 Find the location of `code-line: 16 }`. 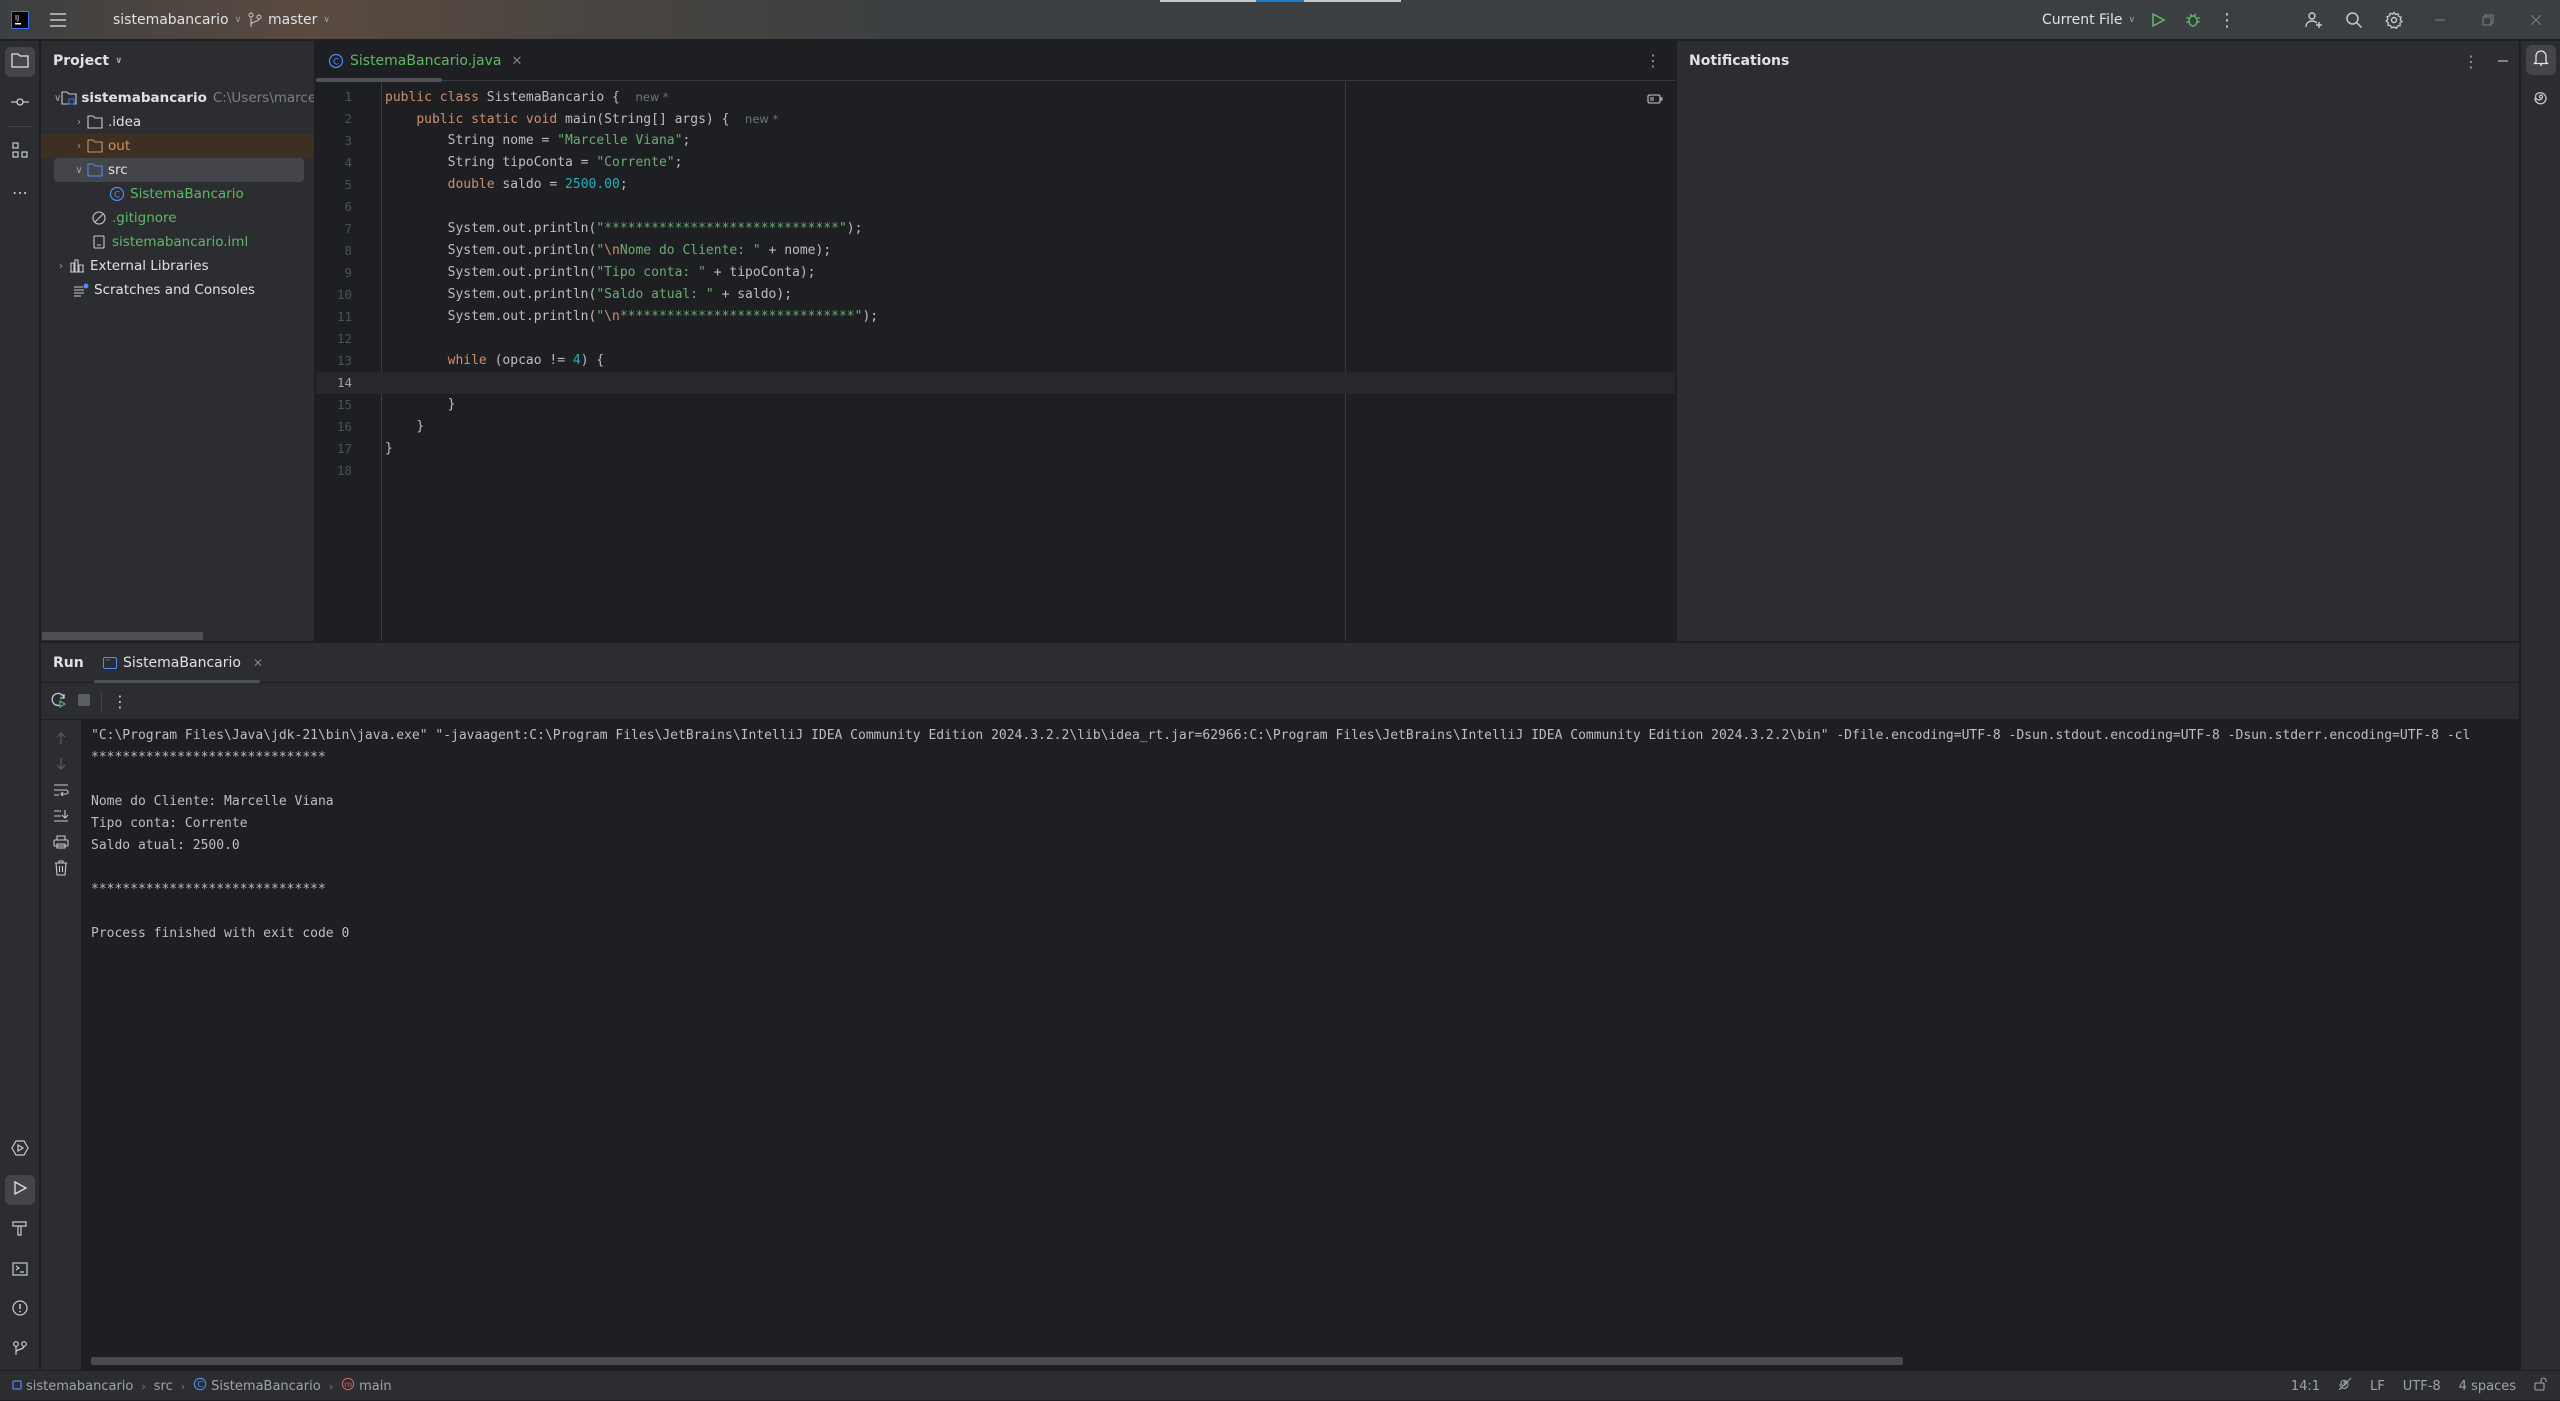

code-line: 16 } is located at coordinates (380, 426).